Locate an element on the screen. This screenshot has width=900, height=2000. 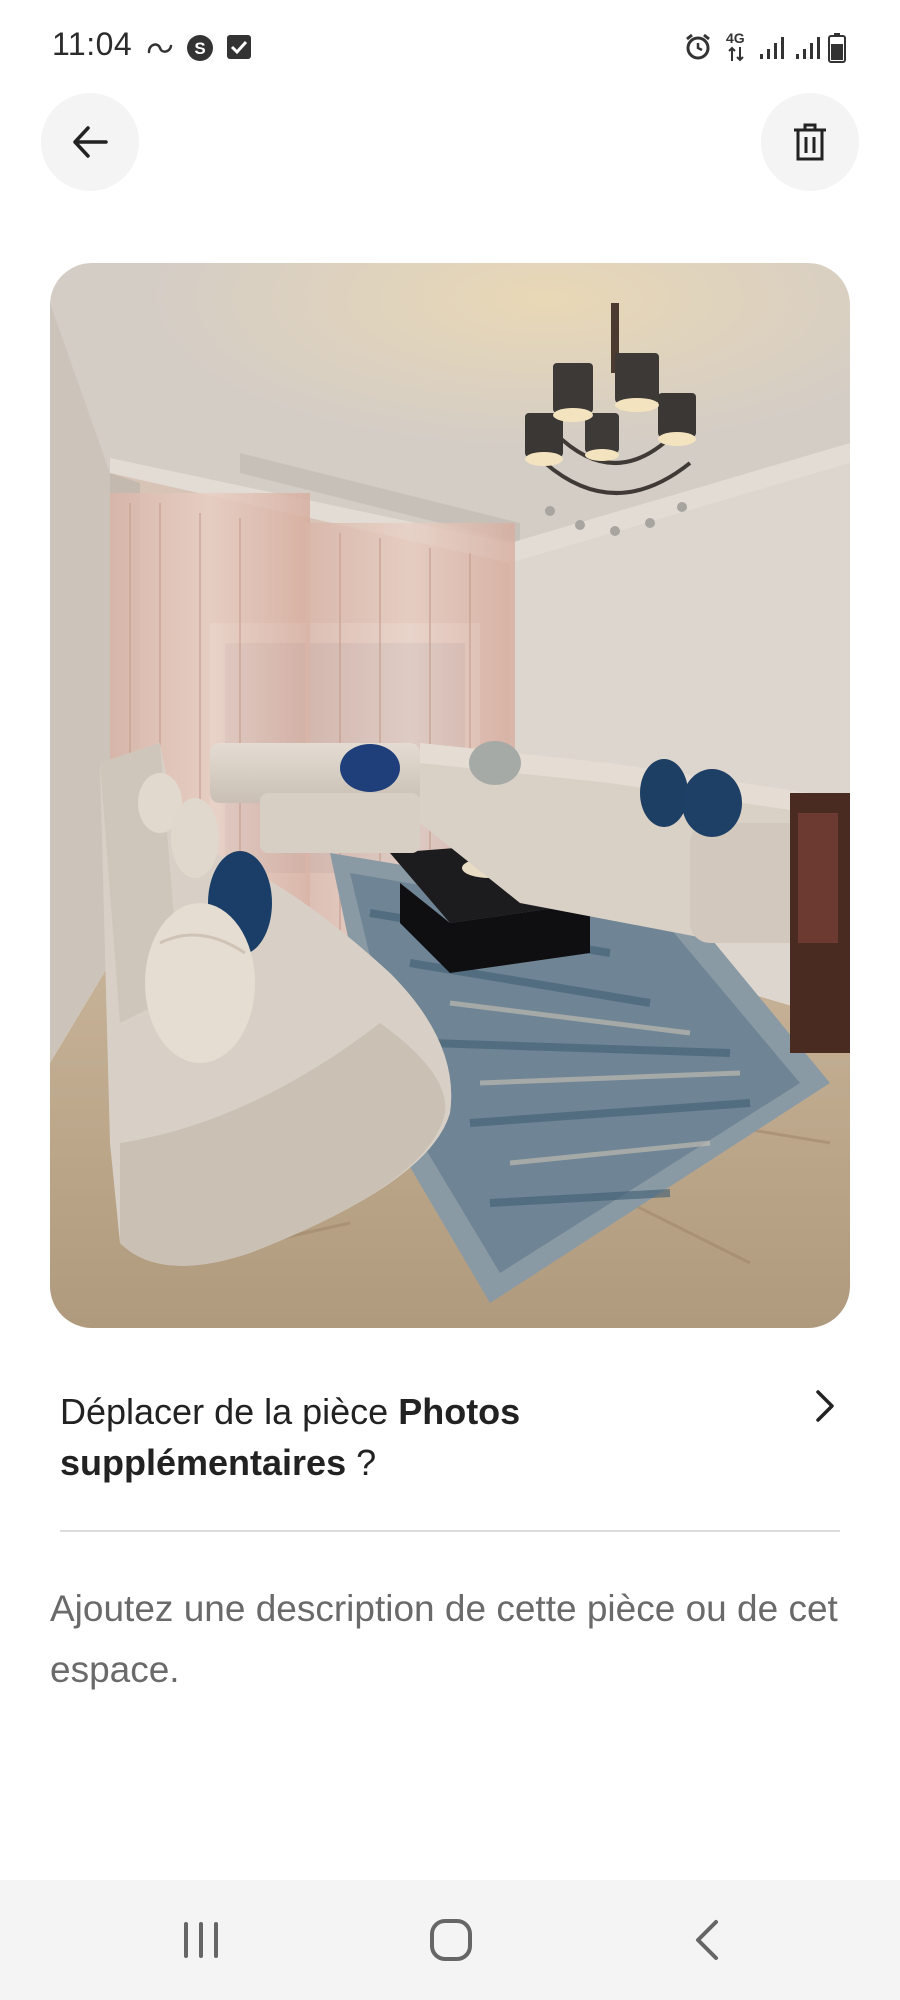
status-bar: 11:04 S 4G is located at coordinates (450, 46).